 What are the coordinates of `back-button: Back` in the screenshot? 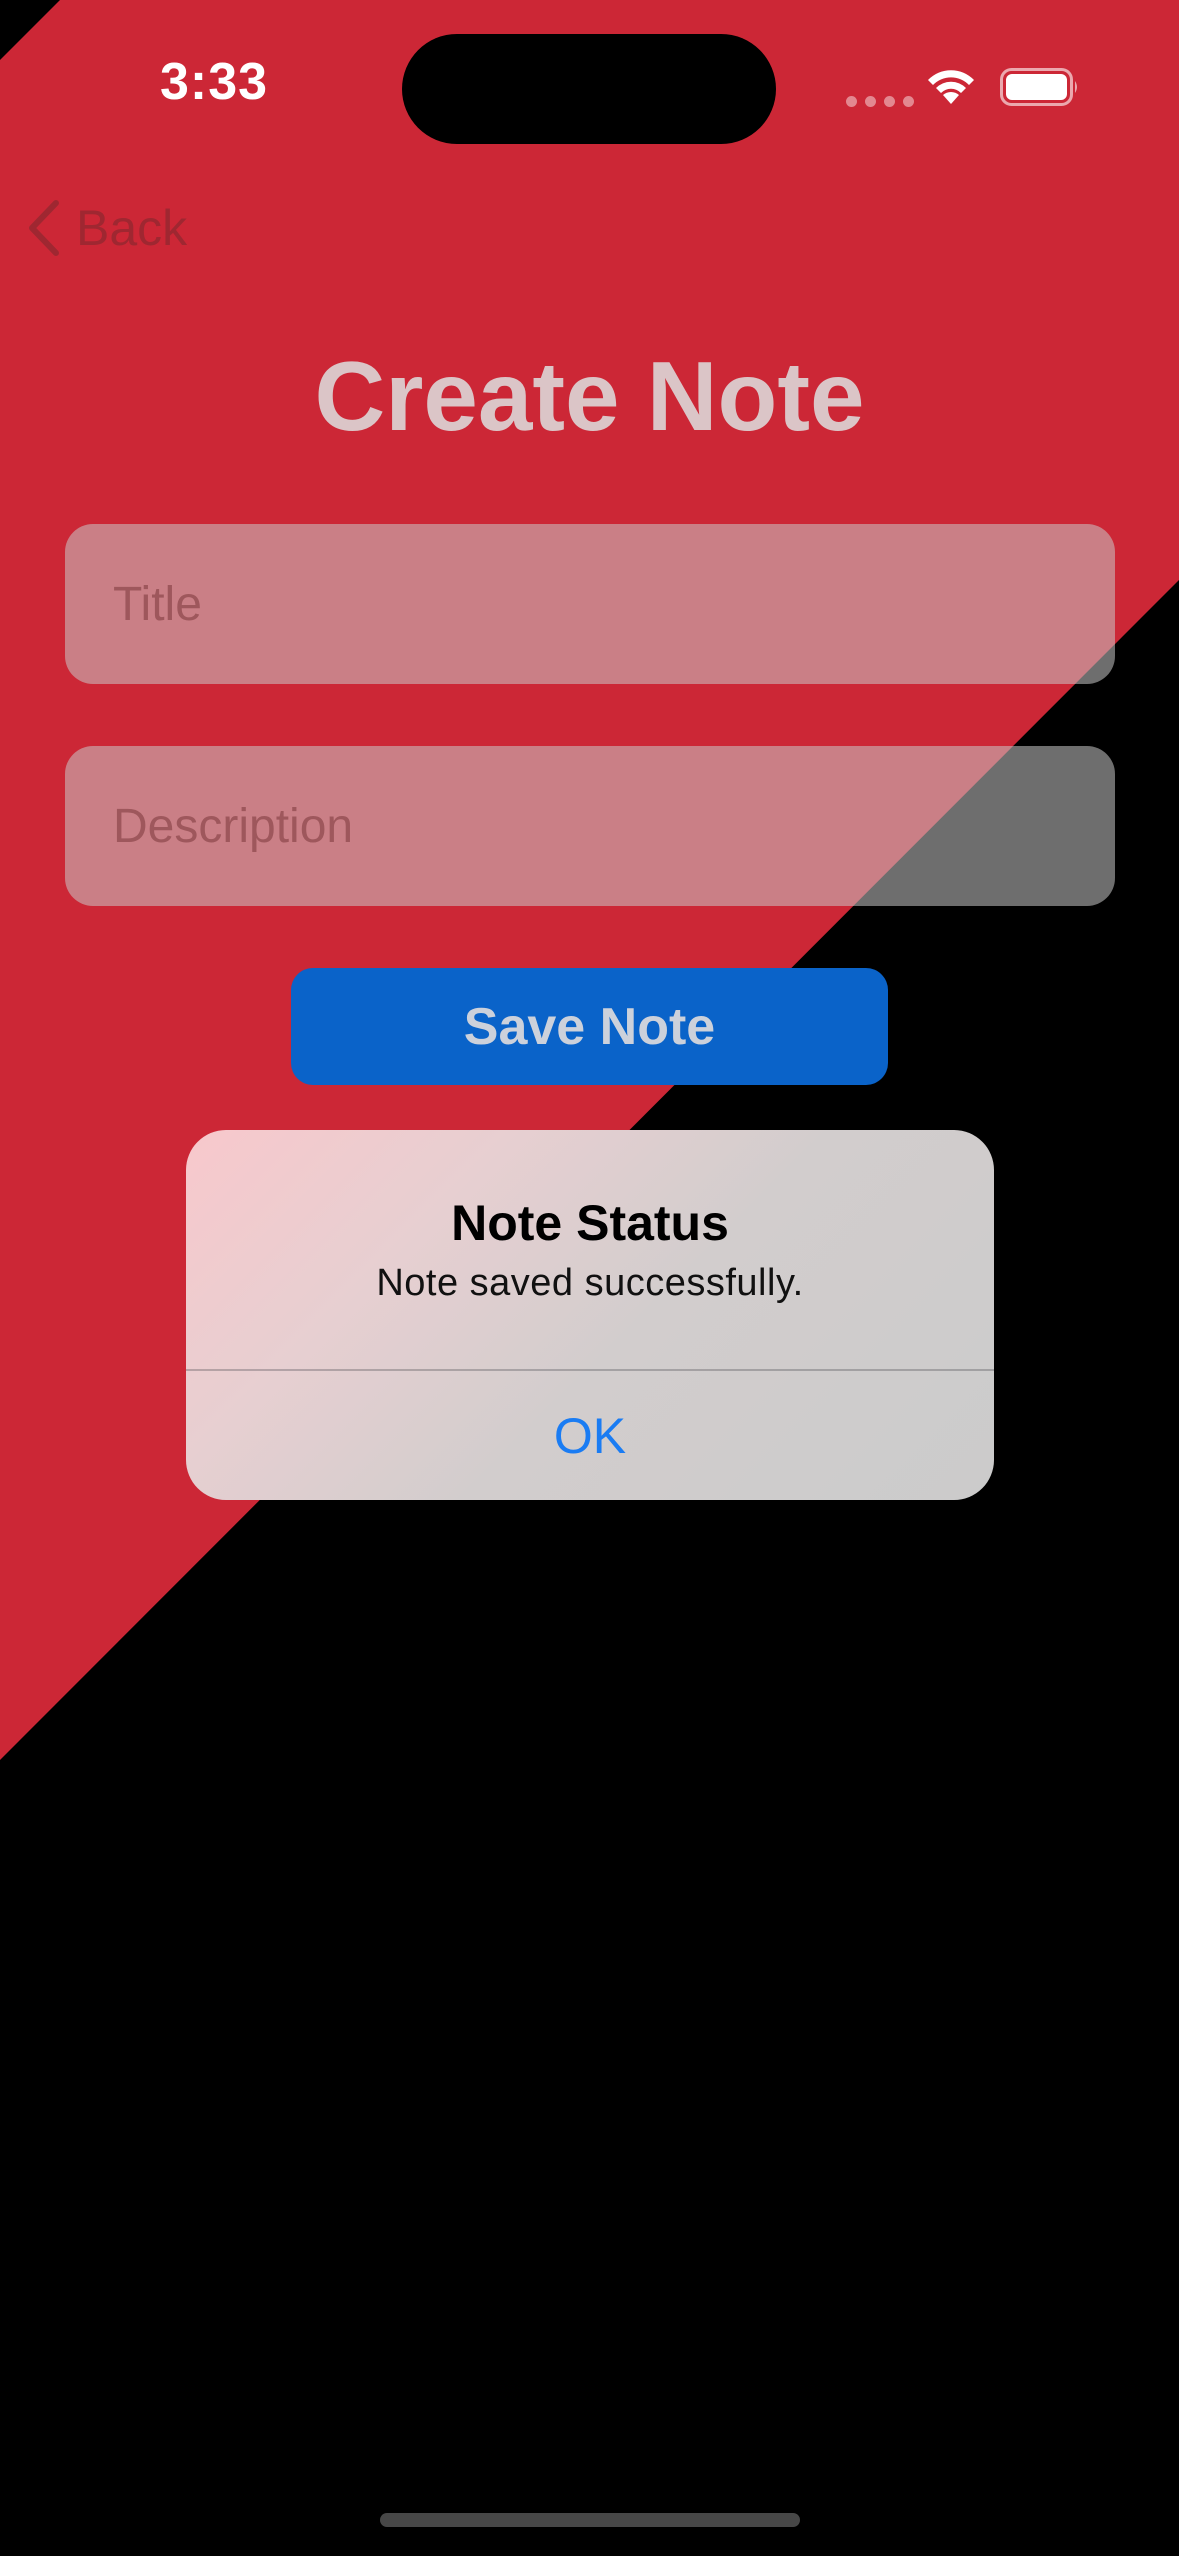 It's located at (106, 228).